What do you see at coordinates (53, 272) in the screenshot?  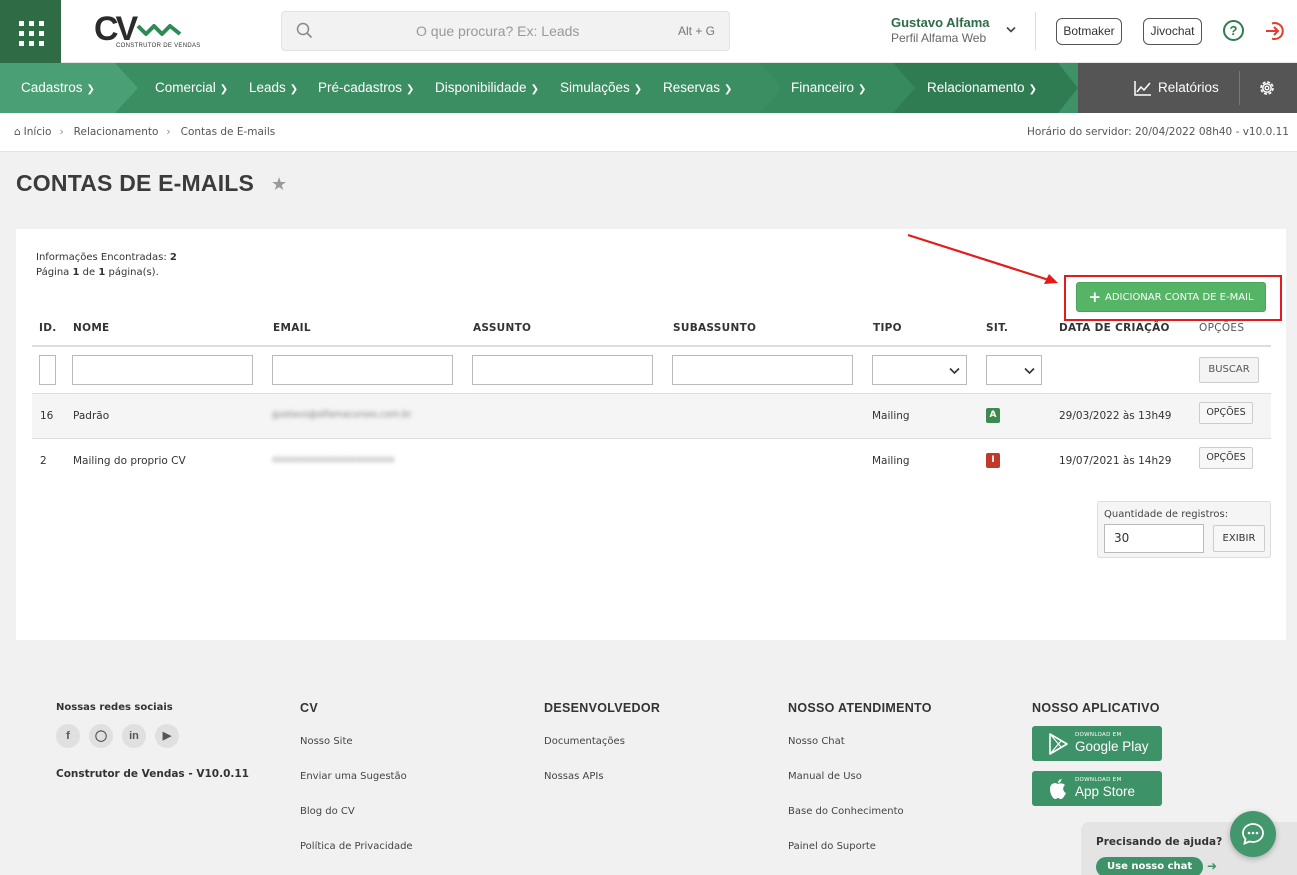 I see `page-prefix: Página` at bounding box center [53, 272].